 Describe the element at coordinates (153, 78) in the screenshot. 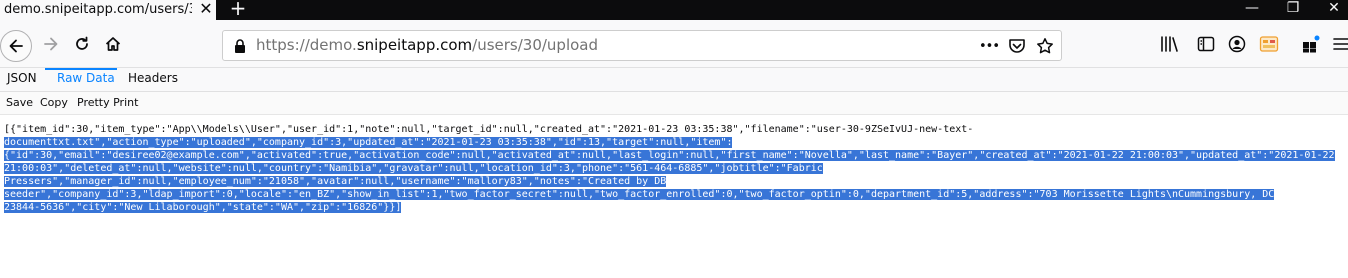

I see `tab-headers: Headers` at that location.